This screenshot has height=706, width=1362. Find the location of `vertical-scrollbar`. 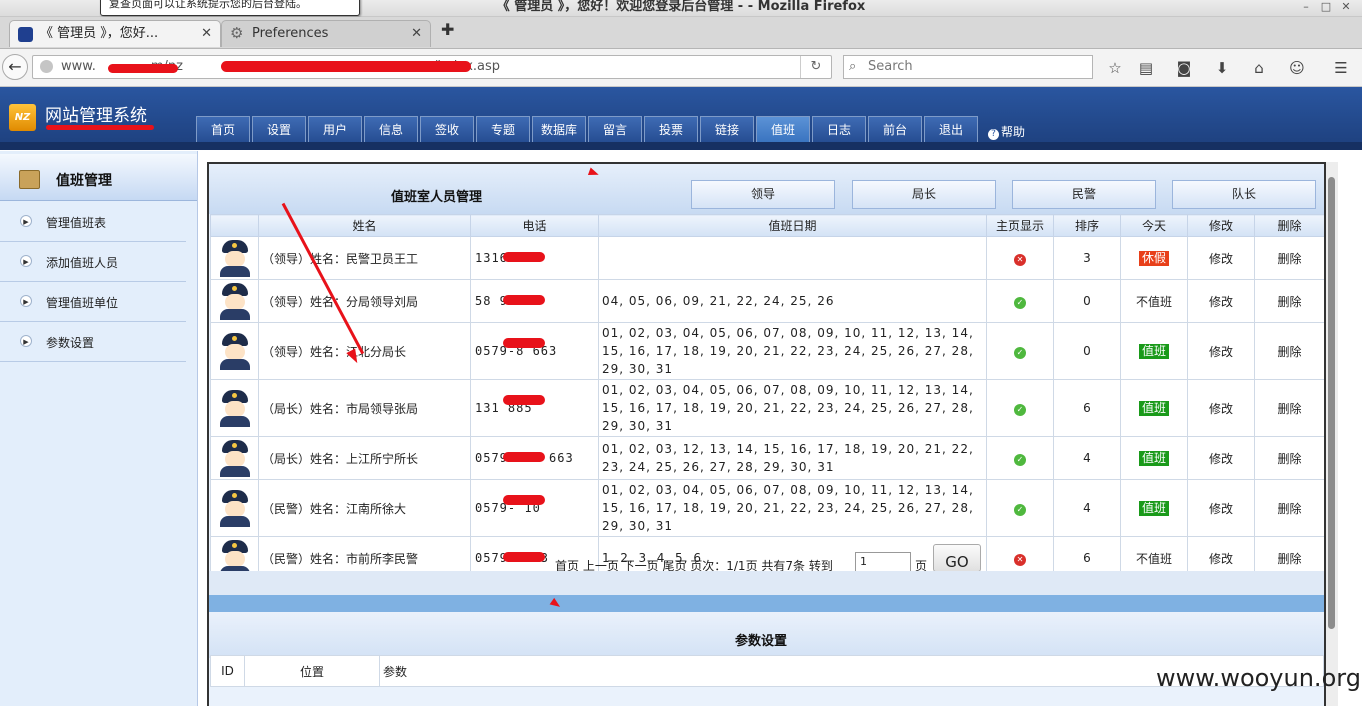

vertical-scrollbar is located at coordinates (1332, 434).